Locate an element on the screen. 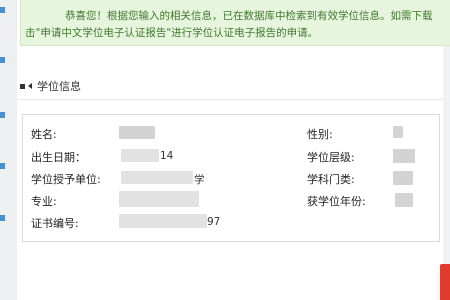 The image size is (450, 300). section-divider is located at coordinates (230, 99).